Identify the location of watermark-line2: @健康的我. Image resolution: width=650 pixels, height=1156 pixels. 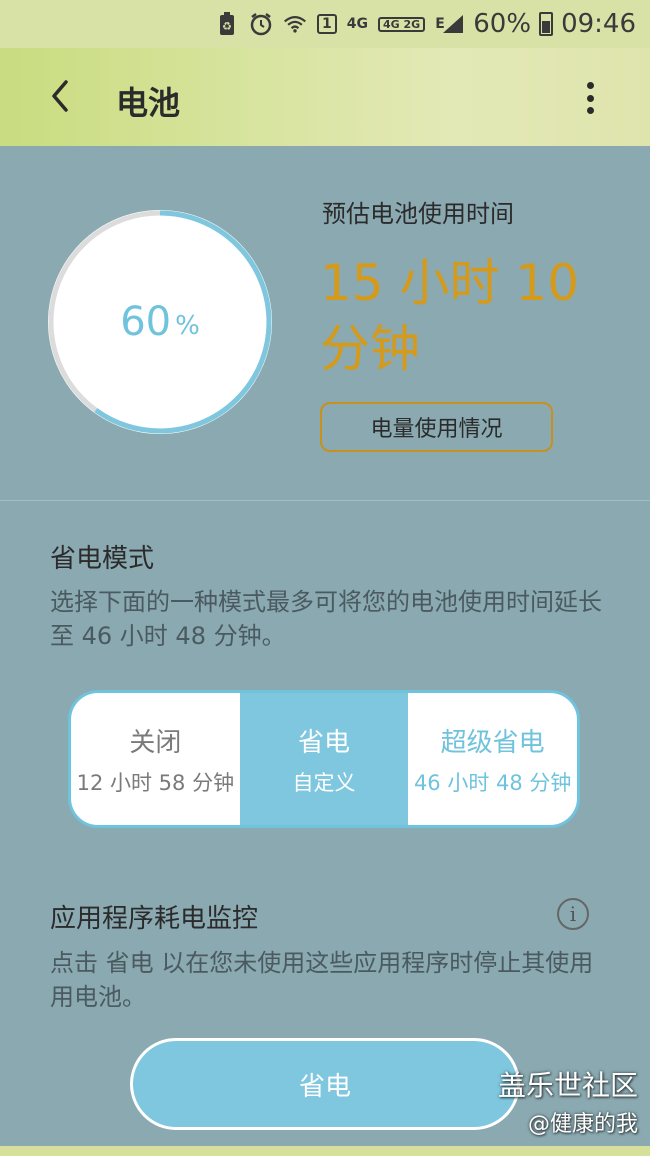
(582, 1124).